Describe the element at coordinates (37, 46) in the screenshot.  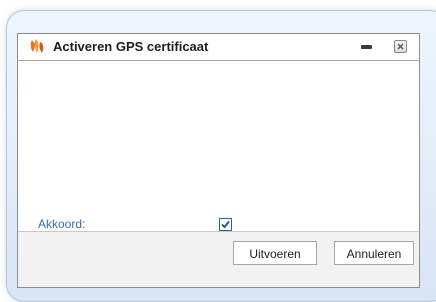
I see `butterfly-app-icon` at that location.